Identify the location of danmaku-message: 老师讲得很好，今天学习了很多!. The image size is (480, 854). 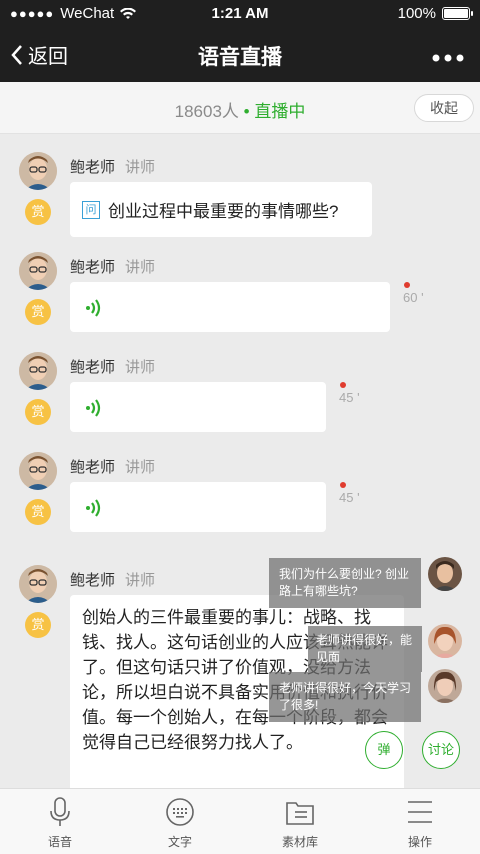
(345, 697).